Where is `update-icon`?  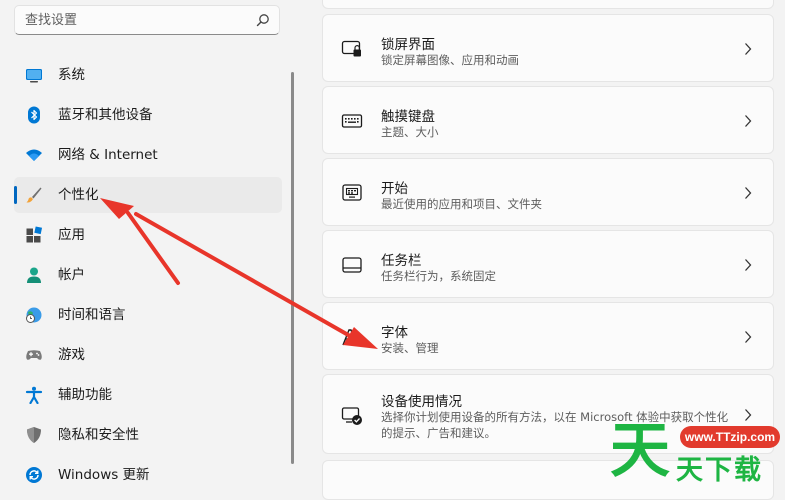 update-icon is located at coordinates (34, 475).